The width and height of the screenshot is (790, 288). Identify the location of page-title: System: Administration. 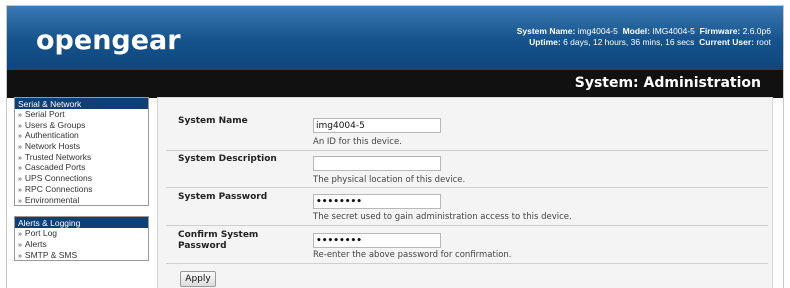
(667, 83).